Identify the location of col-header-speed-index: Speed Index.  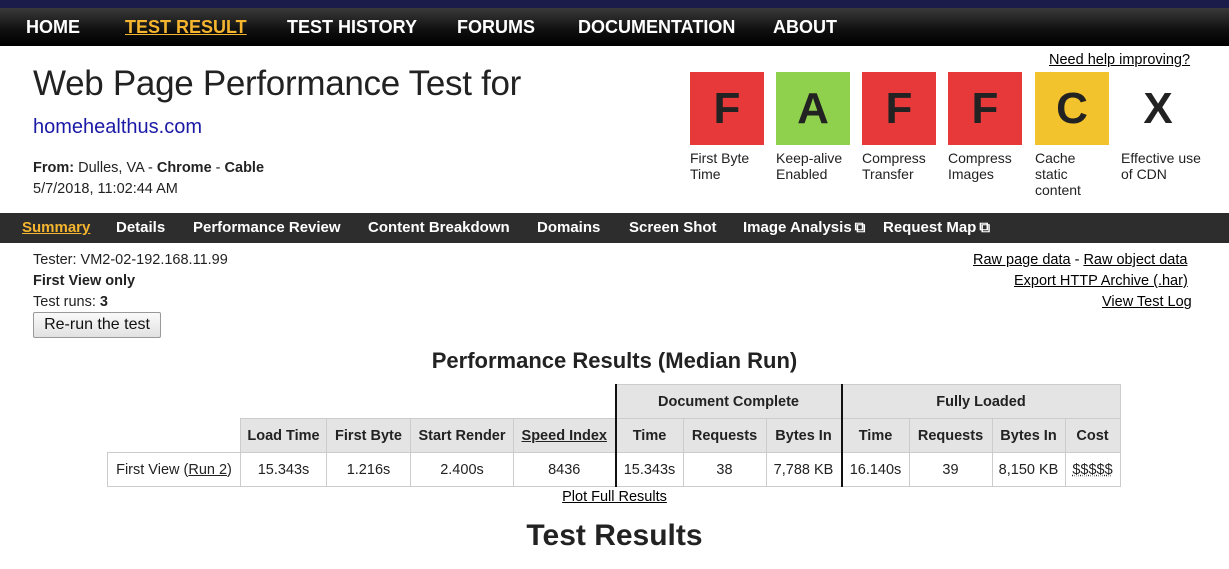
(565, 435).